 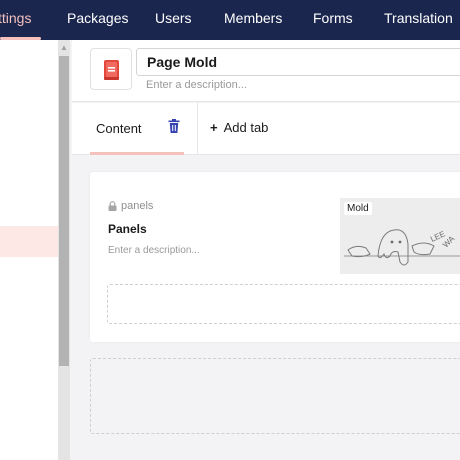 What do you see at coordinates (214, 127) in the screenshot?
I see `plus-icon: +` at bounding box center [214, 127].